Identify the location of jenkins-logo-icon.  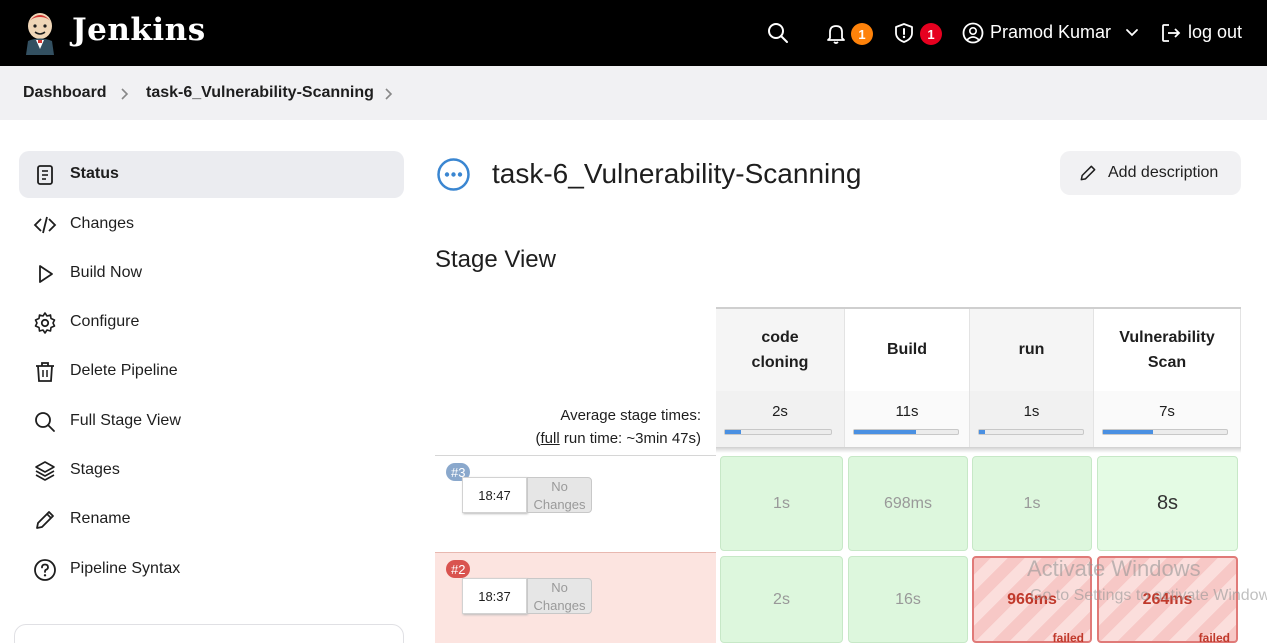
(40, 32).